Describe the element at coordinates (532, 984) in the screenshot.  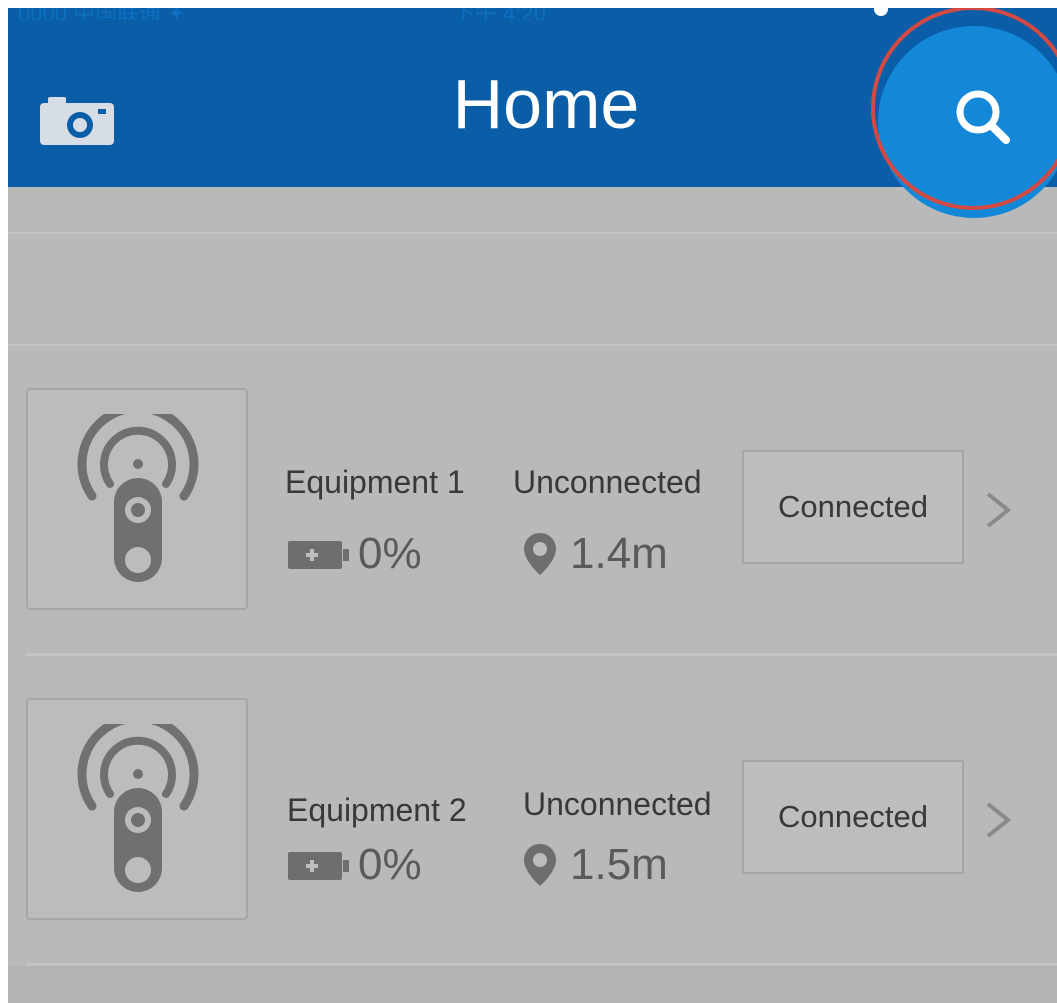
I see `bottom-area` at that location.